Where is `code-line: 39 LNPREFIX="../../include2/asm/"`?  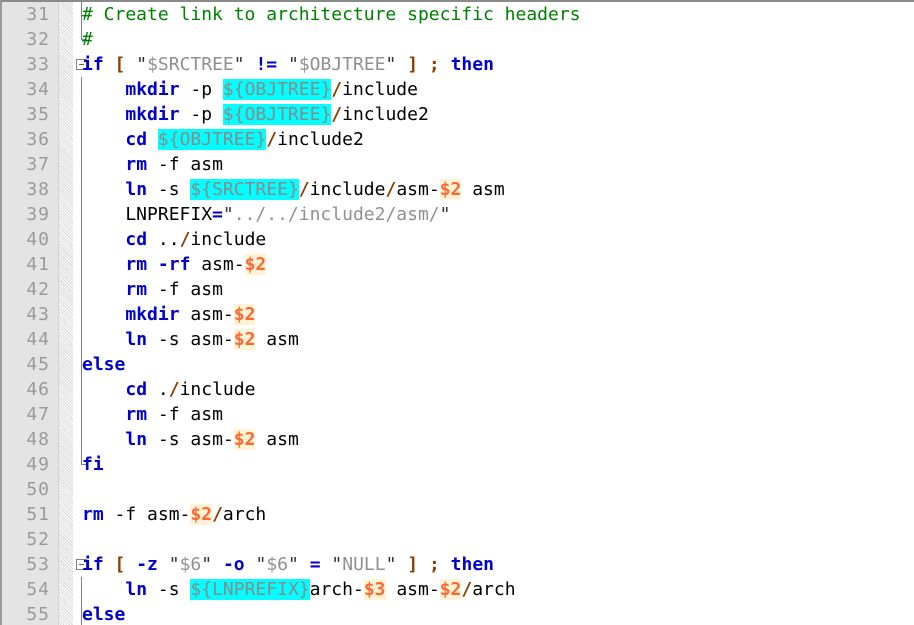
code-line: 39 LNPREFIX="../../include2/asm/" is located at coordinates (458, 214).